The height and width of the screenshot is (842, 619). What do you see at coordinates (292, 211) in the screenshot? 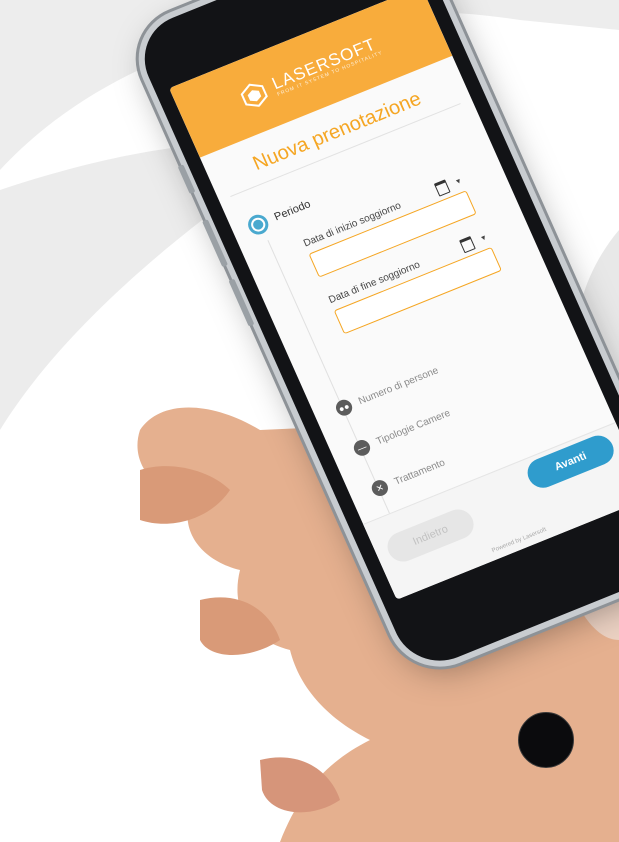
I see `step-label: Periodo` at bounding box center [292, 211].